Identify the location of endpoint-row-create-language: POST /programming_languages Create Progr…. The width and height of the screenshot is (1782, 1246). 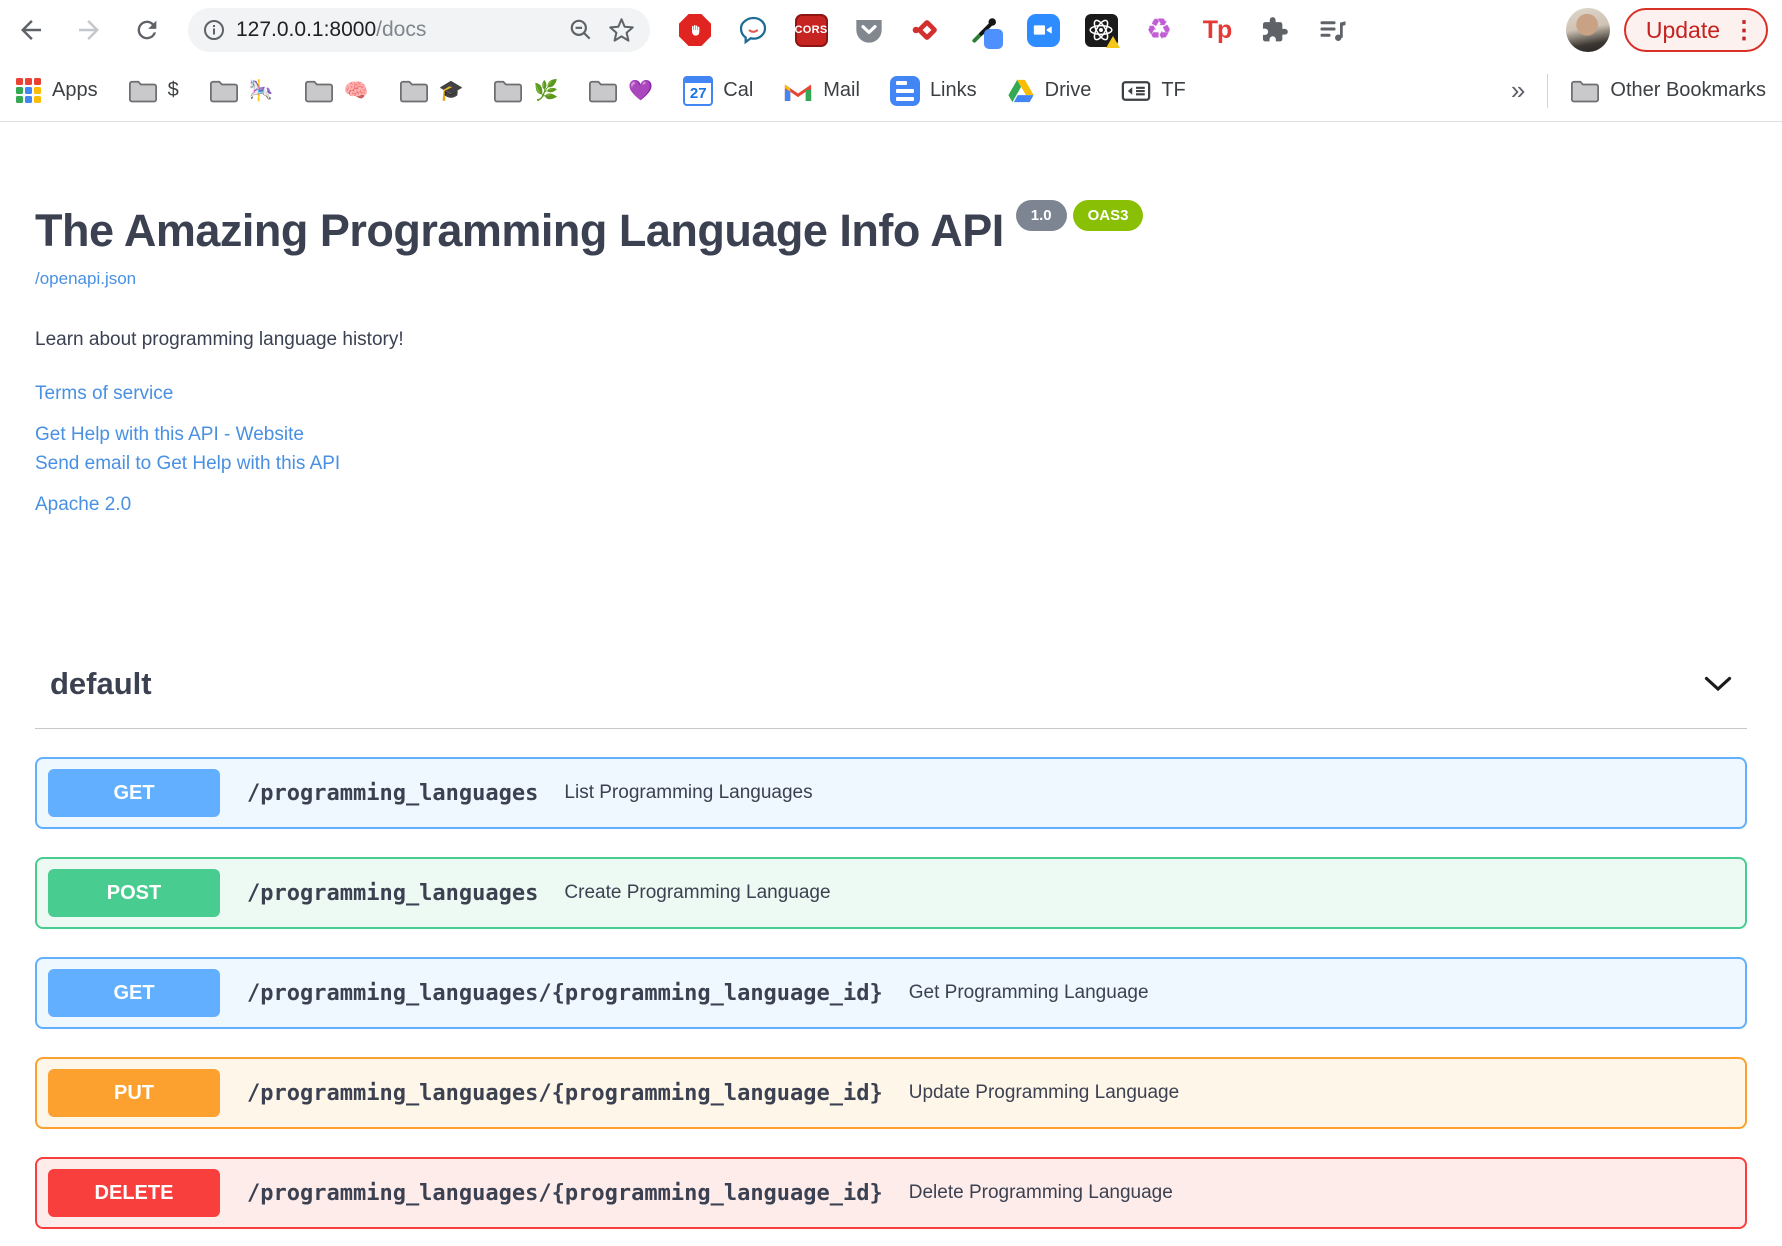
(891, 893).